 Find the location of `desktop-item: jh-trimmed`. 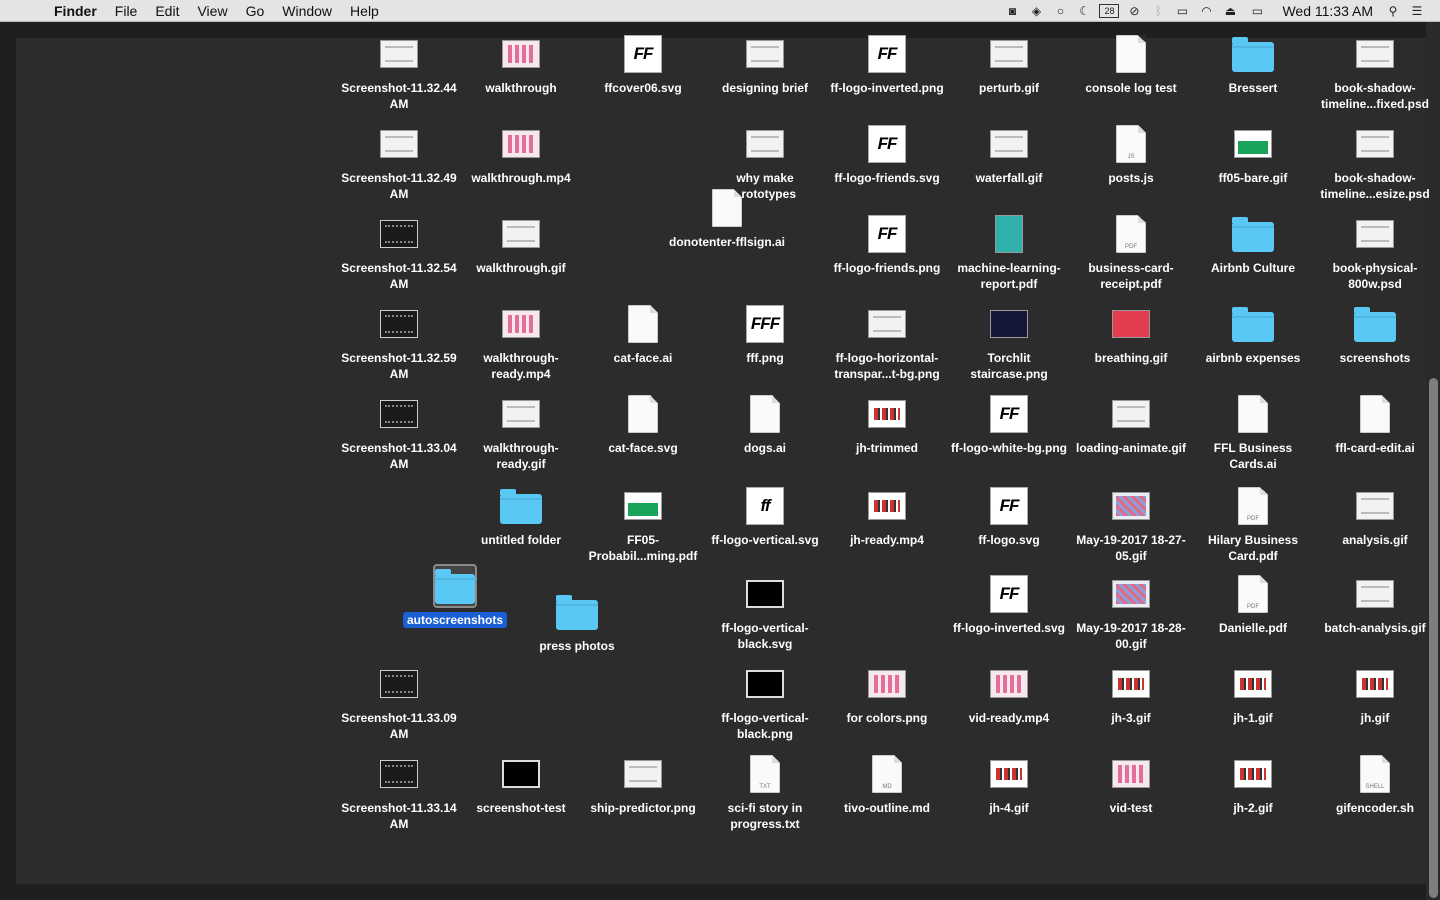

desktop-item: jh-trimmed is located at coordinates (887, 425).